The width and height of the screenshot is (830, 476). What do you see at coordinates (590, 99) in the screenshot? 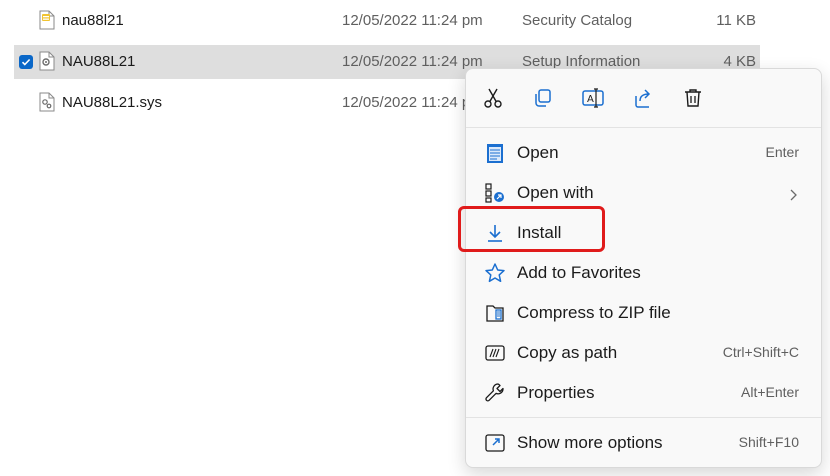
I see `svg-text: A` at bounding box center [590, 99].